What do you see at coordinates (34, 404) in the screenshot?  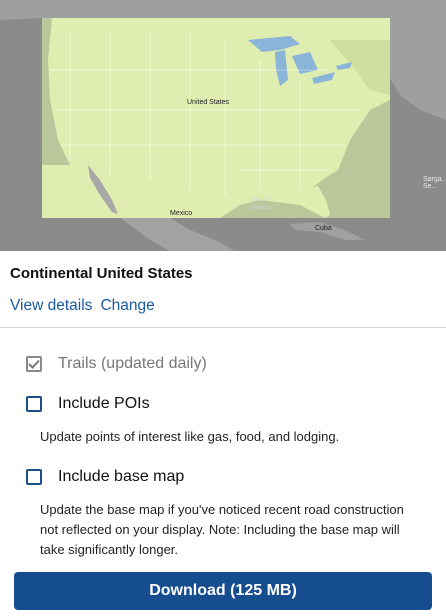 I see `pois-checkbox` at bounding box center [34, 404].